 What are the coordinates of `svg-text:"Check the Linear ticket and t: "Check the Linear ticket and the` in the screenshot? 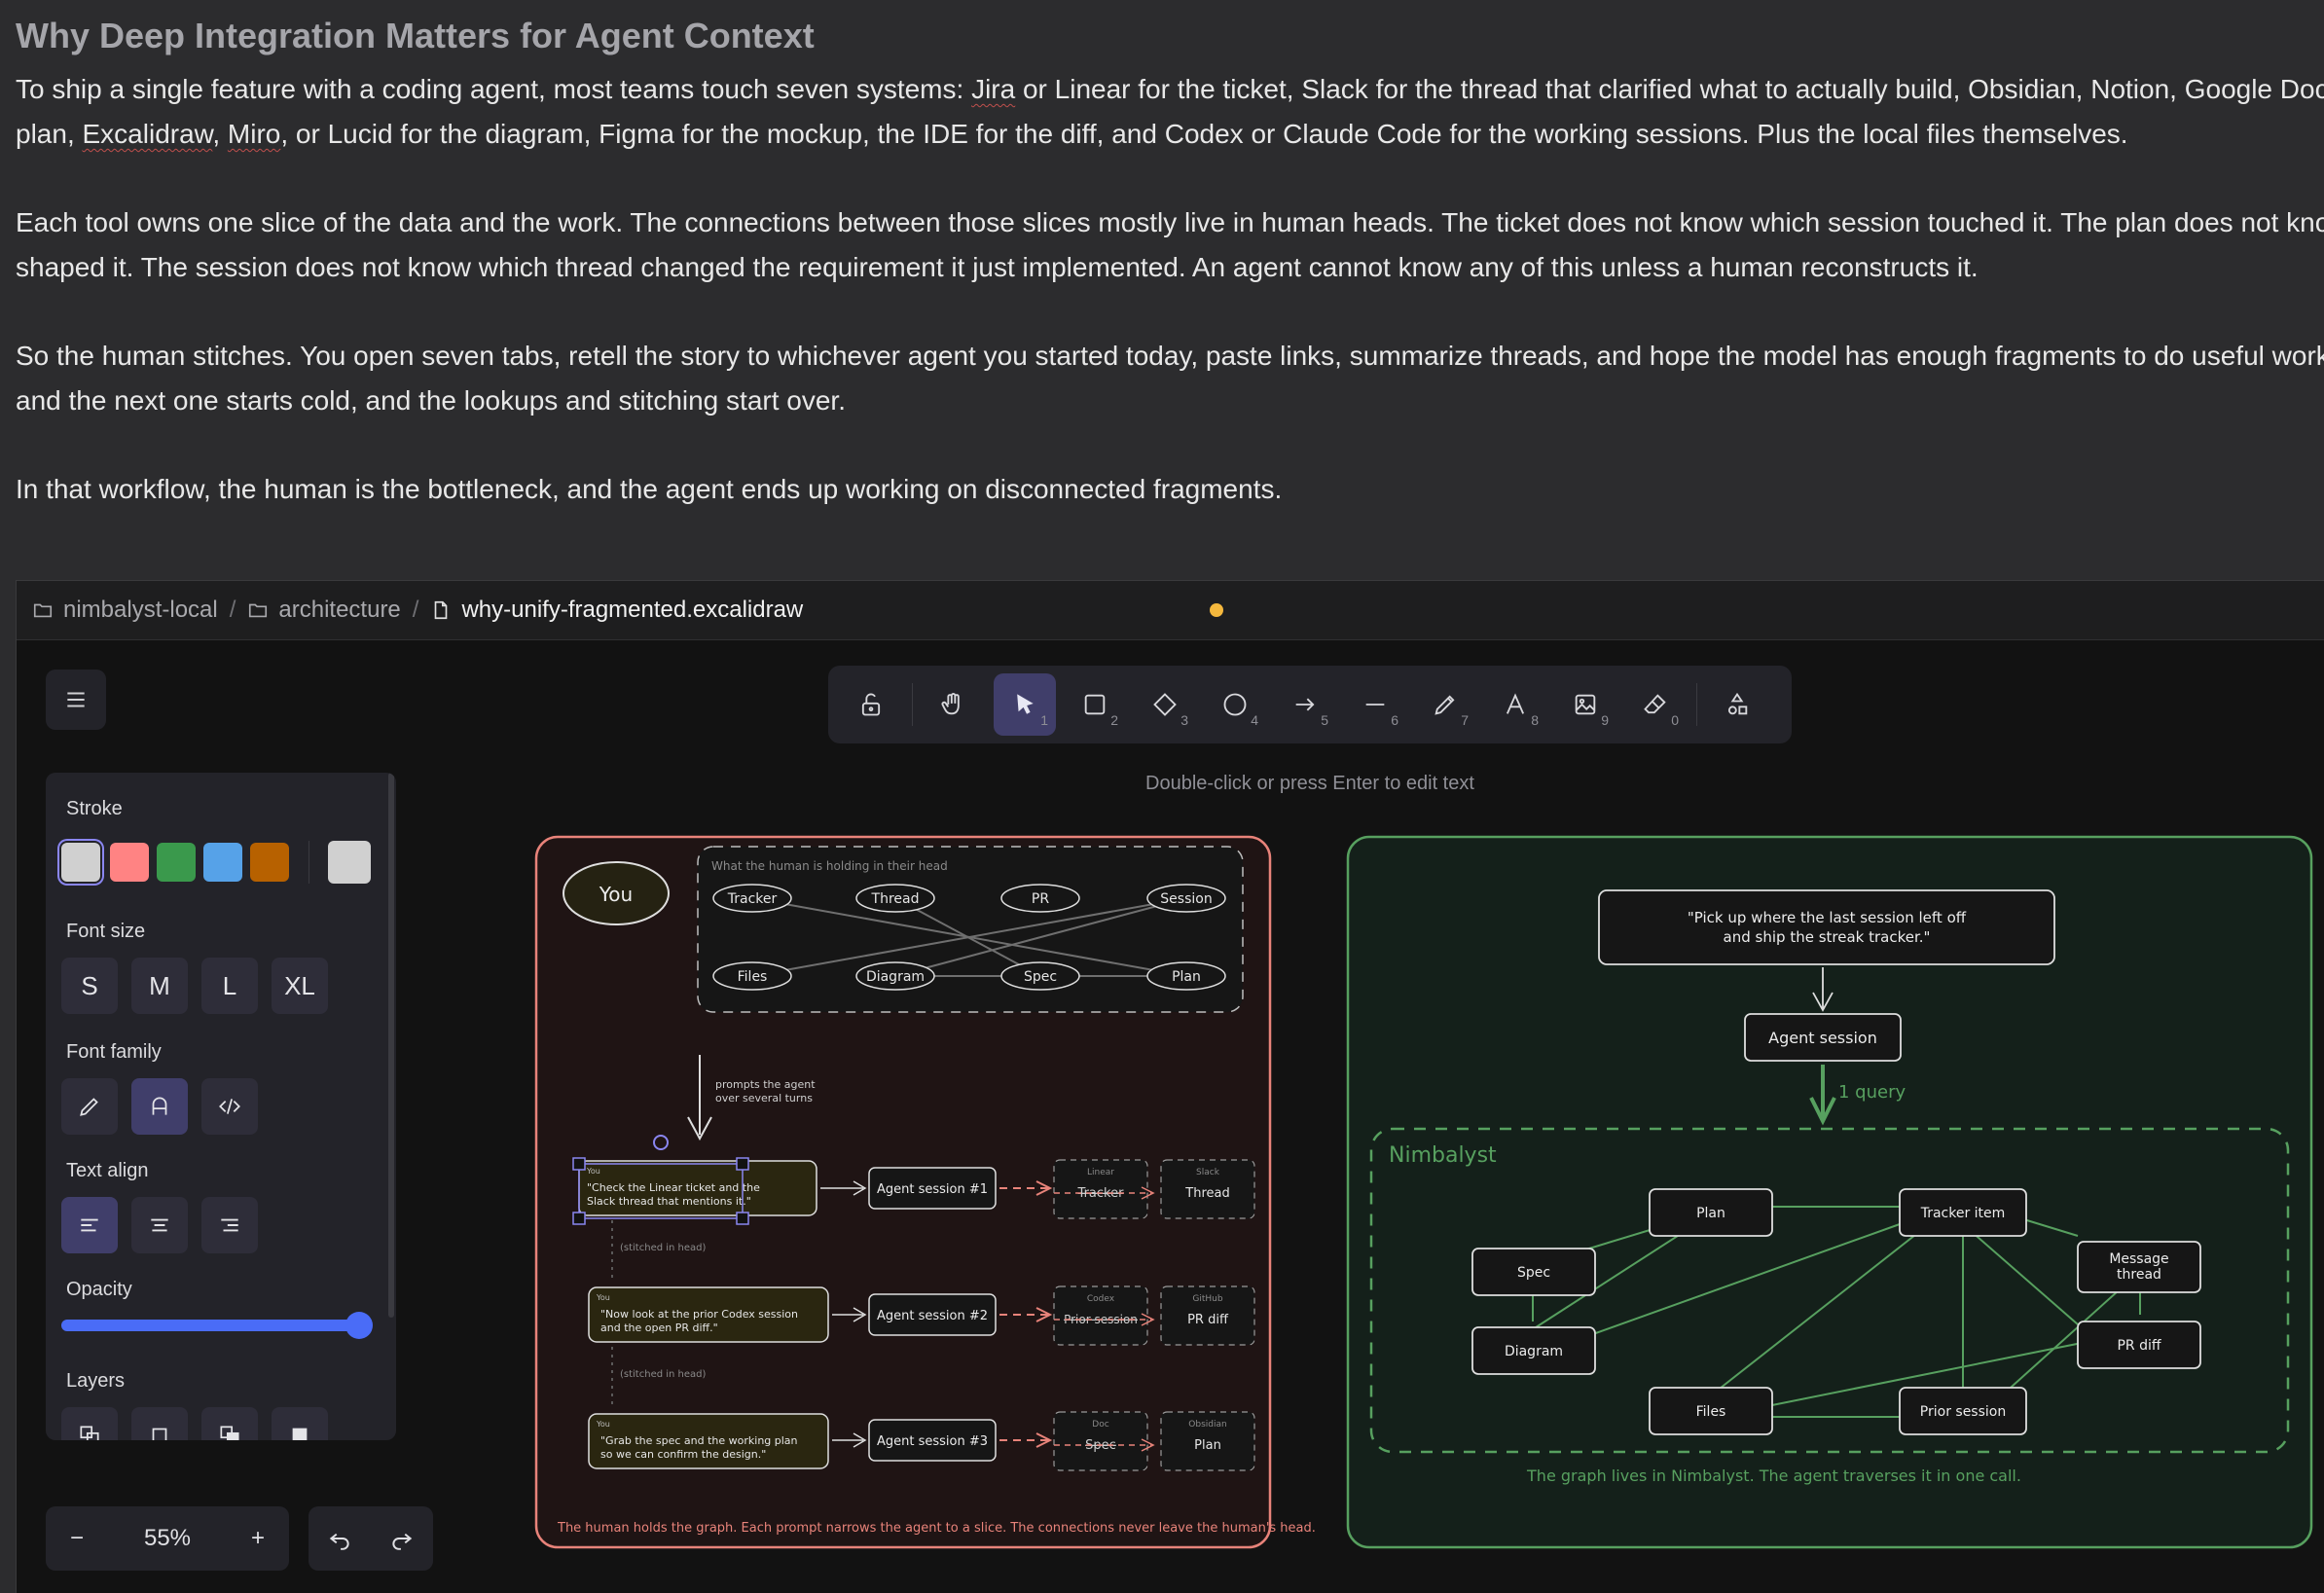 It's located at (673, 1188).